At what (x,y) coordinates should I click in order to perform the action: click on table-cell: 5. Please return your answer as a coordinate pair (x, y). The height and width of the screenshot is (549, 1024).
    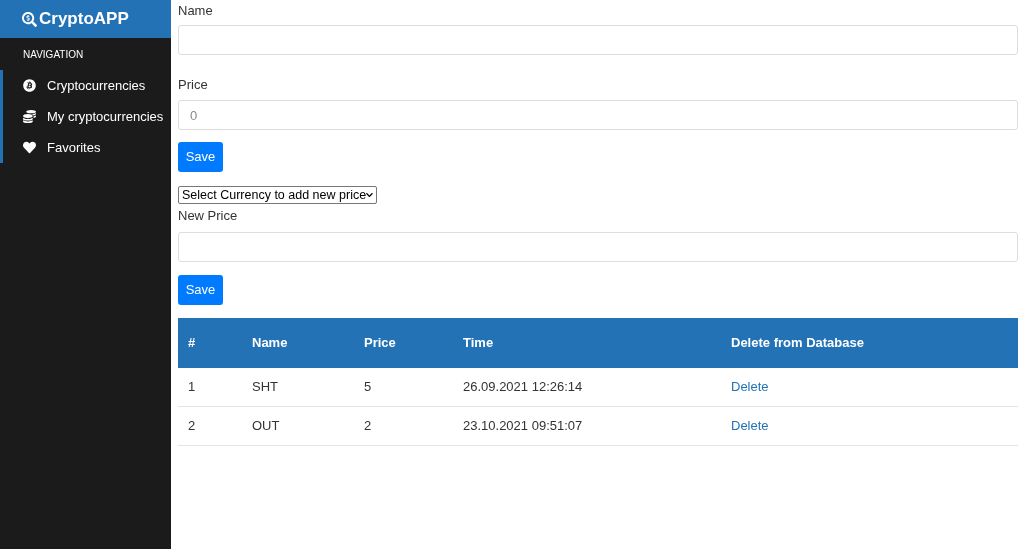
    Looking at the image, I should click on (368, 387).